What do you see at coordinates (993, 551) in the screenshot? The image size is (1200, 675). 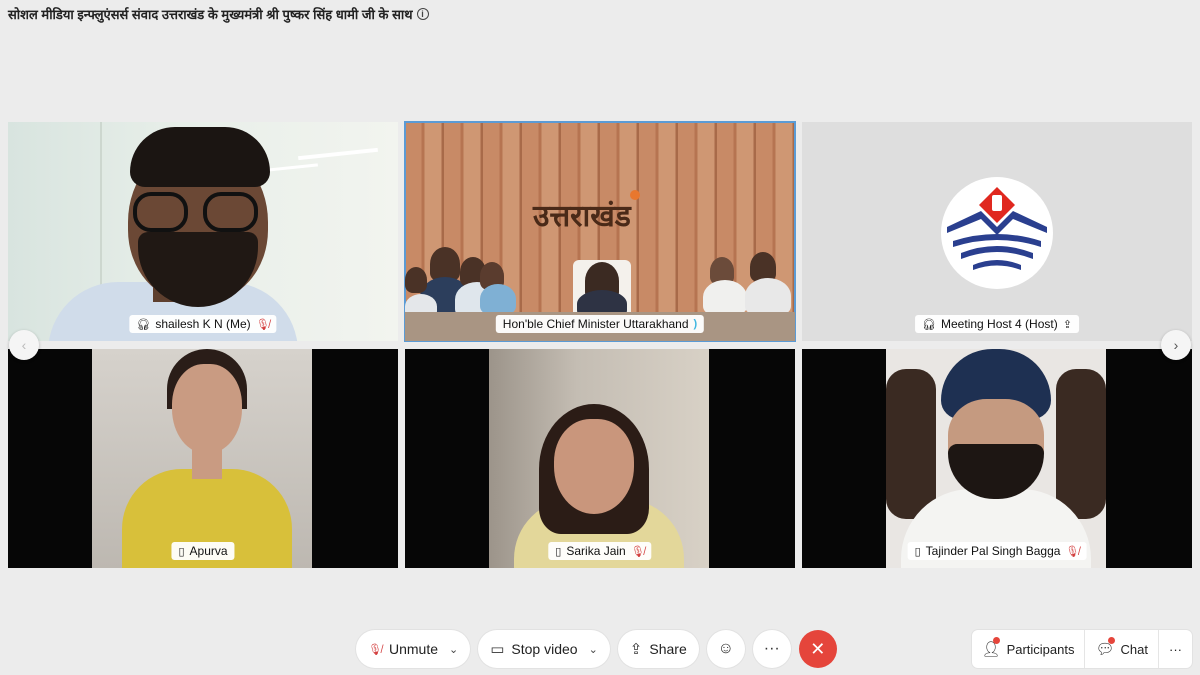 I see `participant-name: Tajinder Pal Singh Bagga` at bounding box center [993, 551].